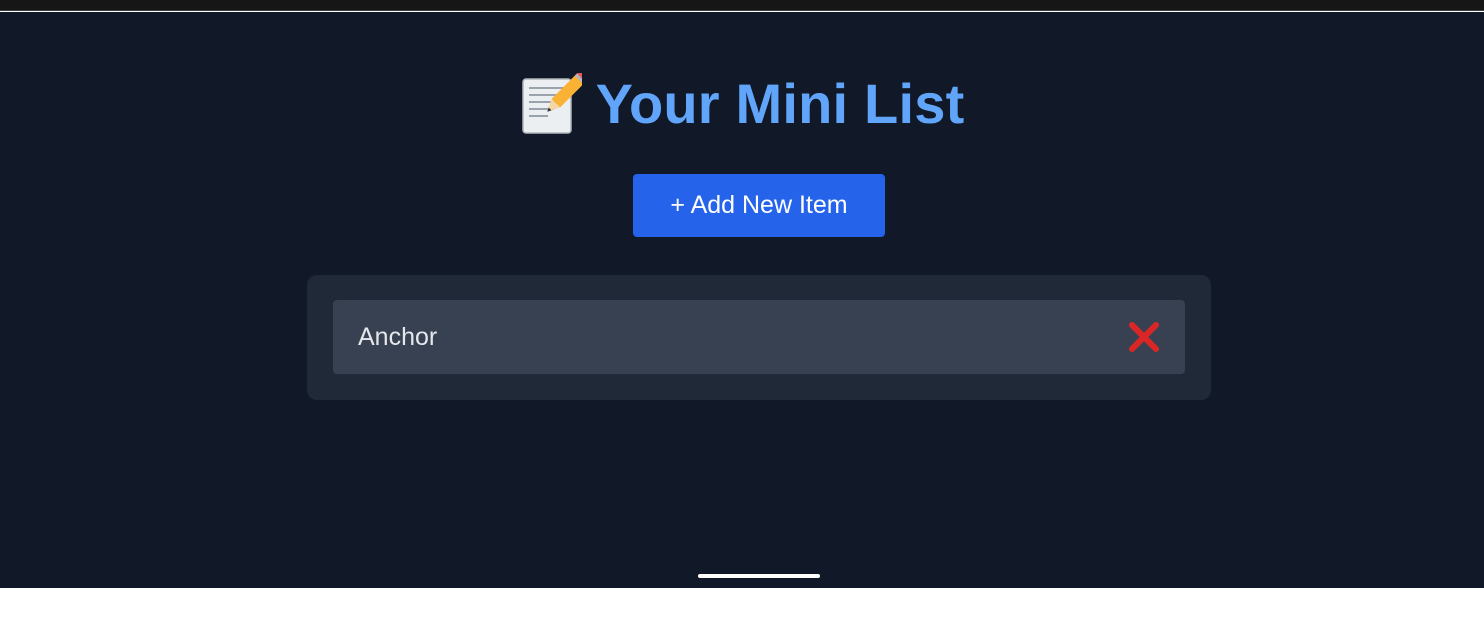 The image size is (1484, 623). What do you see at coordinates (1144, 337) in the screenshot?
I see `delete-item-button` at bounding box center [1144, 337].